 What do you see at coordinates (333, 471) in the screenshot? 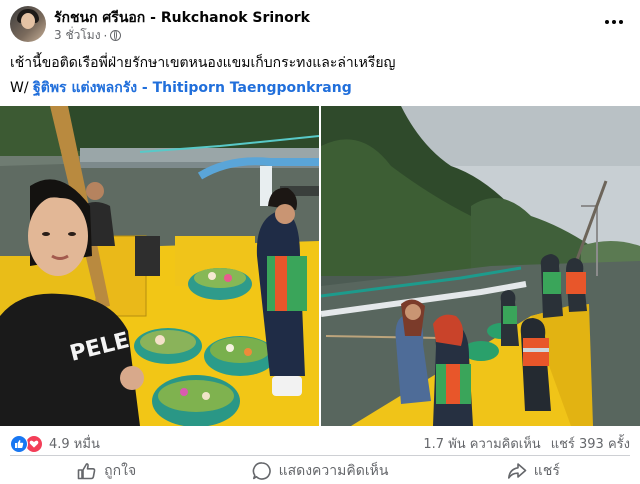
I see `comment-label: แสดงความคิดเห็น` at bounding box center [333, 471].